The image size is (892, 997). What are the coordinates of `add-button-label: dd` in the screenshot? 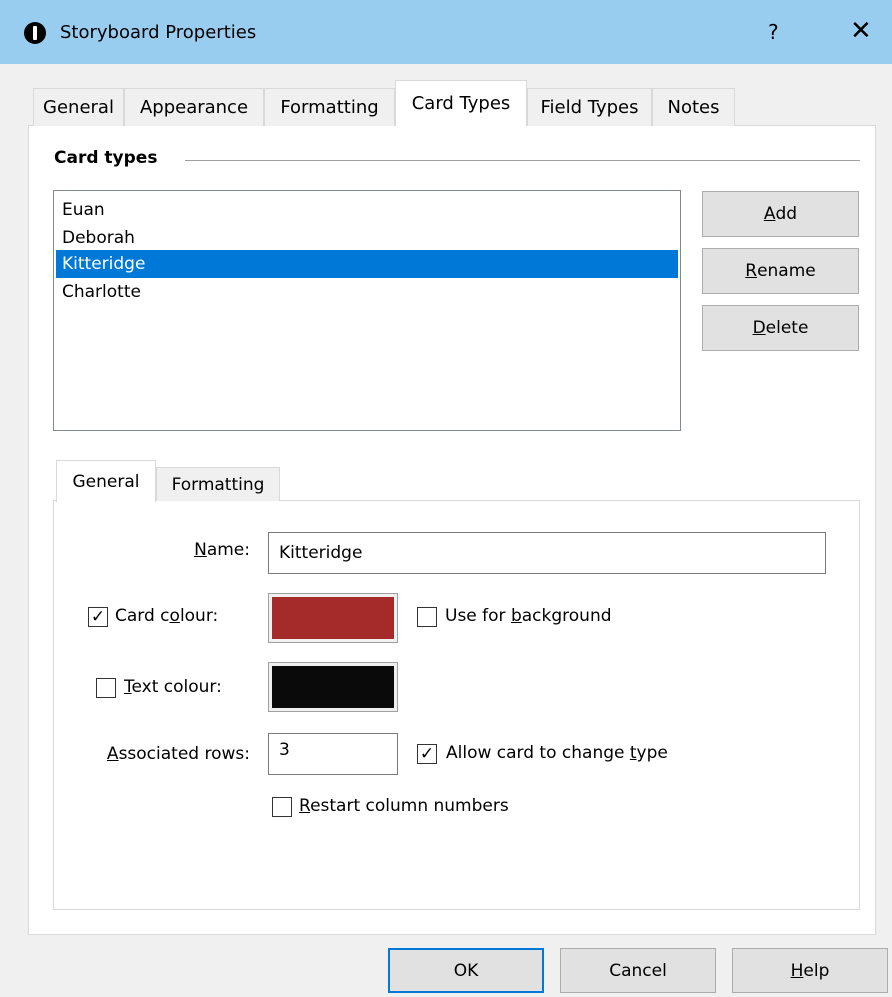 It's located at (786, 214).